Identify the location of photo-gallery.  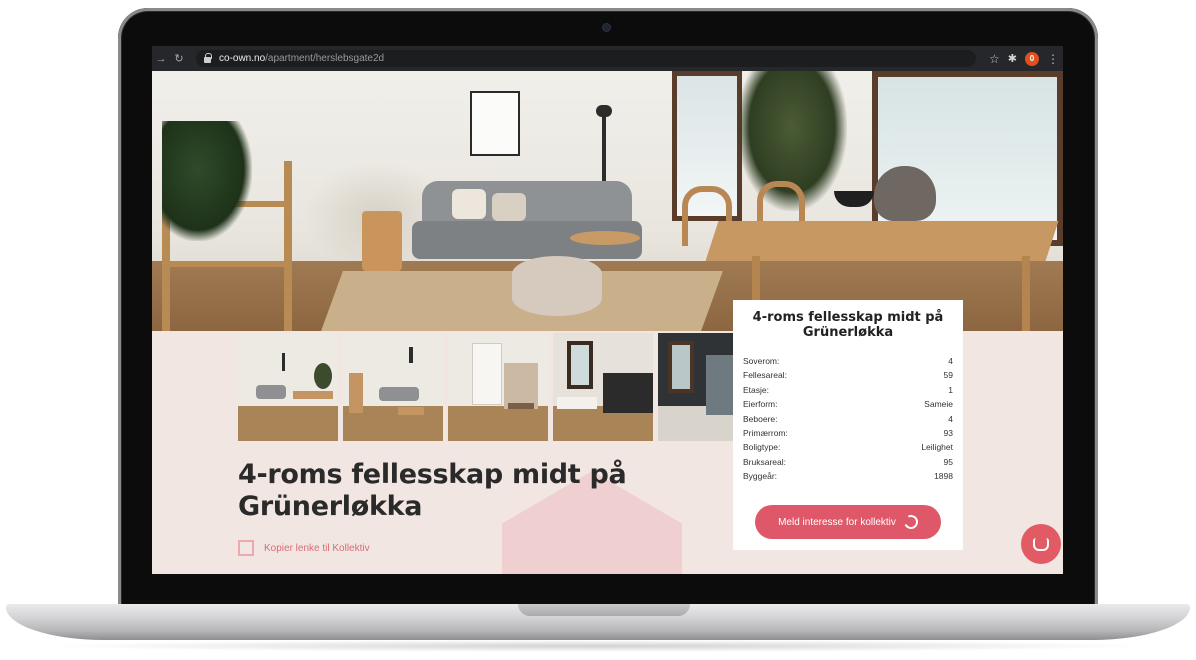
(498, 387).